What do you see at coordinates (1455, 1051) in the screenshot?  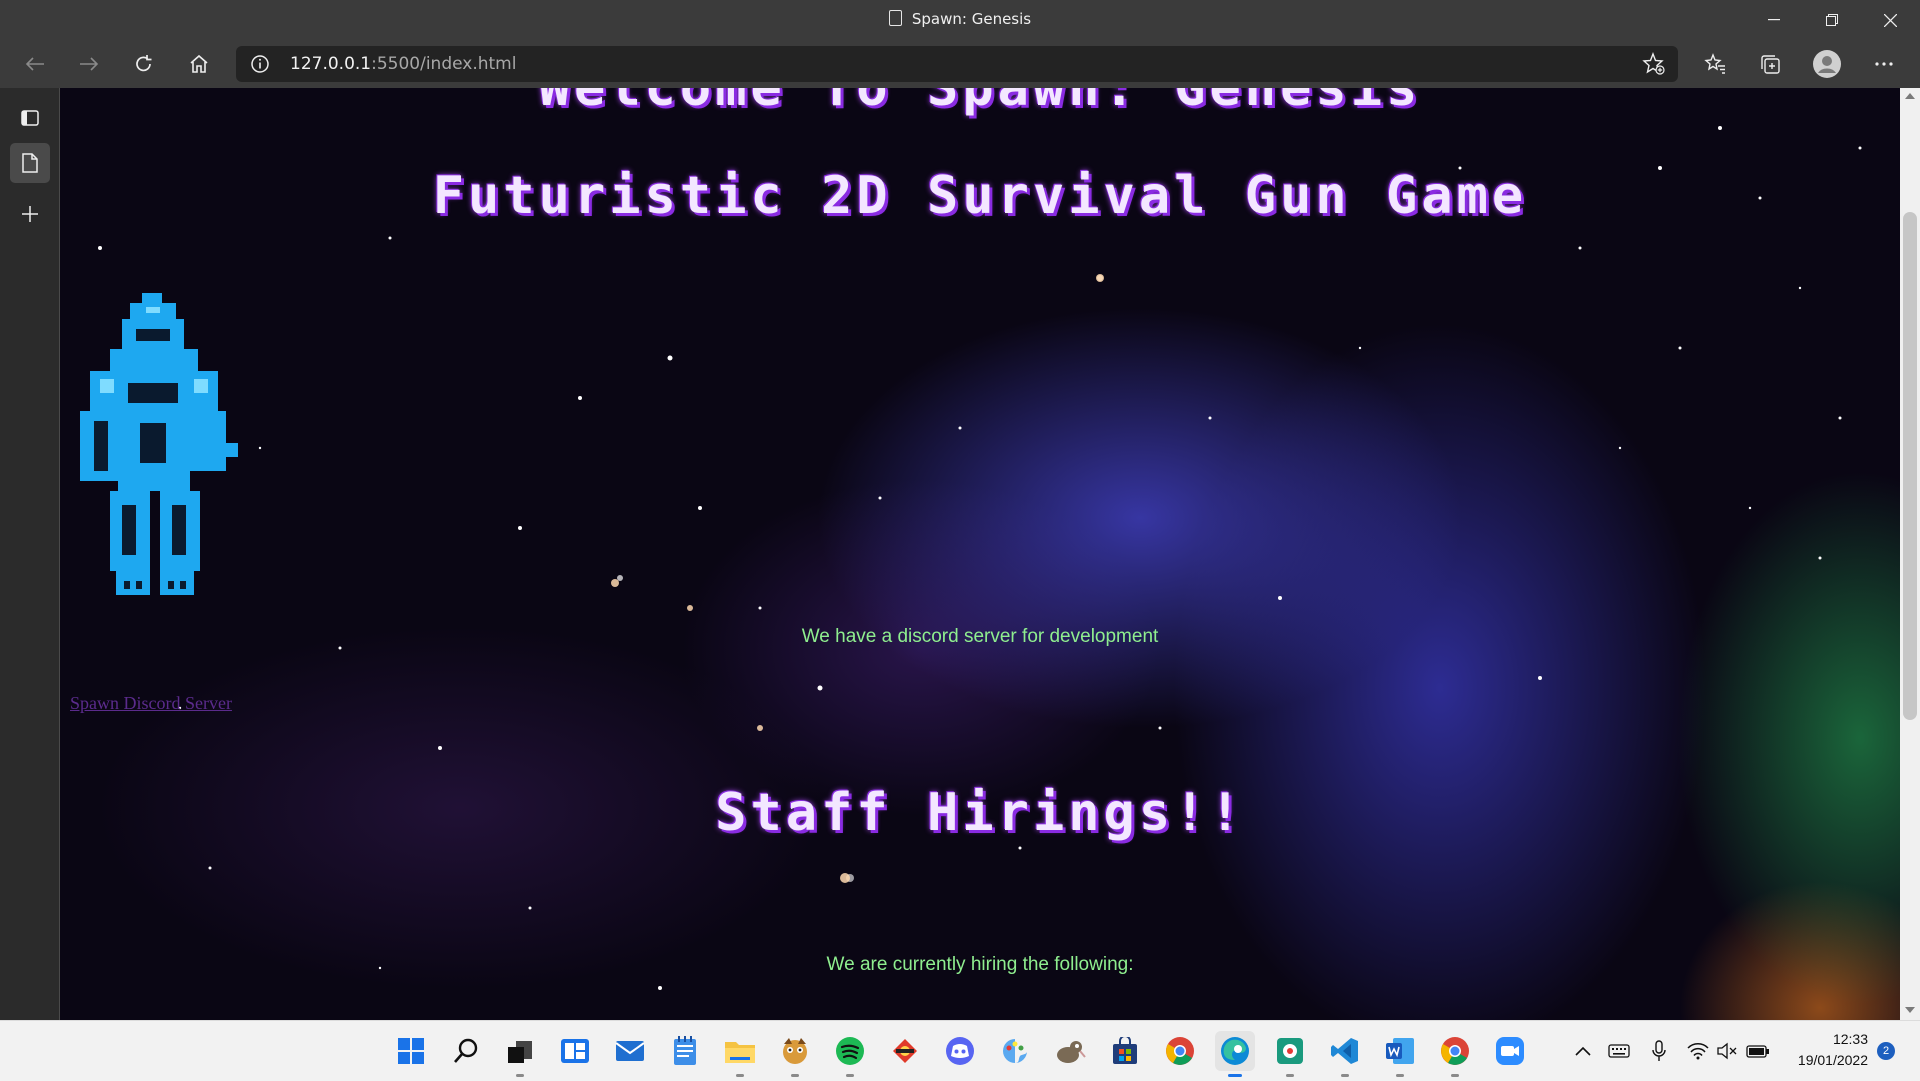 I see `chrome-profile-icon` at bounding box center [1455, 1051].